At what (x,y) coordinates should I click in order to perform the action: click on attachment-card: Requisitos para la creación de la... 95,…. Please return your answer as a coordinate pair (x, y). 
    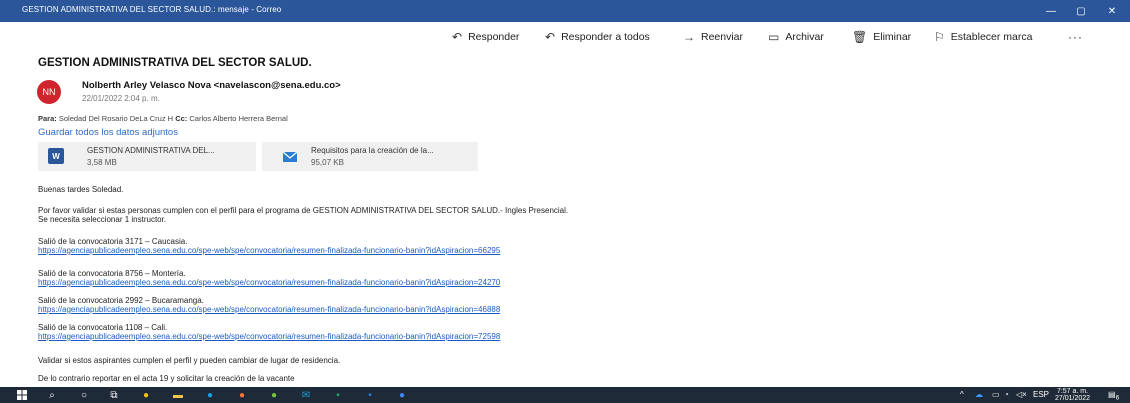
    Looking at the image, I should click on (370, 156).